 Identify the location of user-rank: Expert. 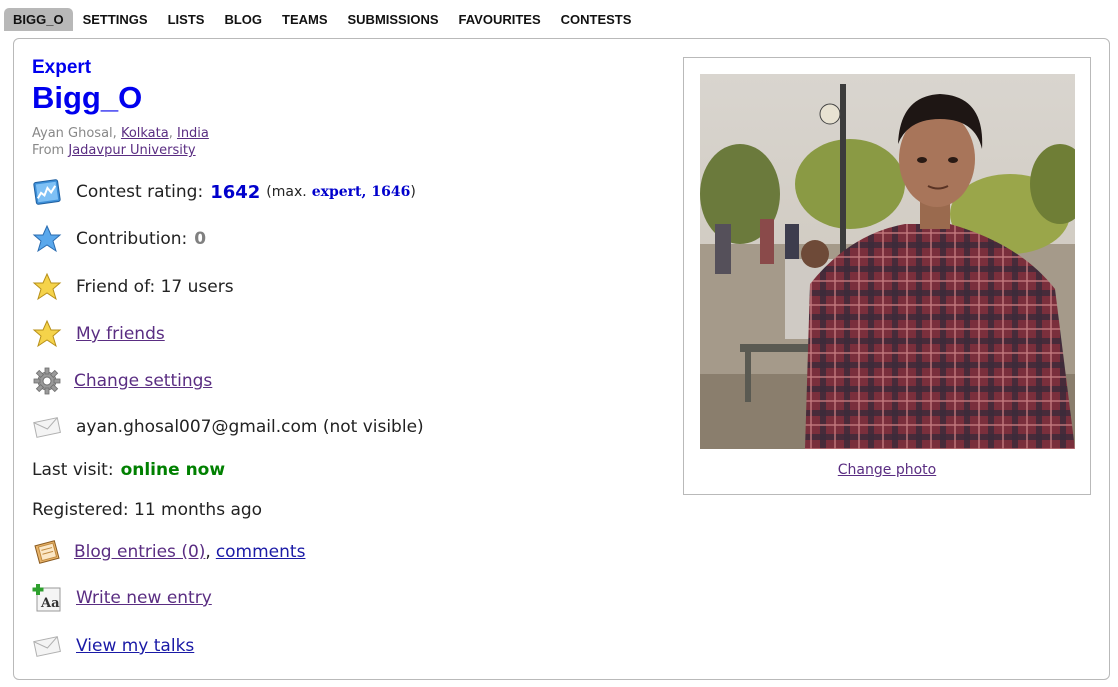
(62, 67).